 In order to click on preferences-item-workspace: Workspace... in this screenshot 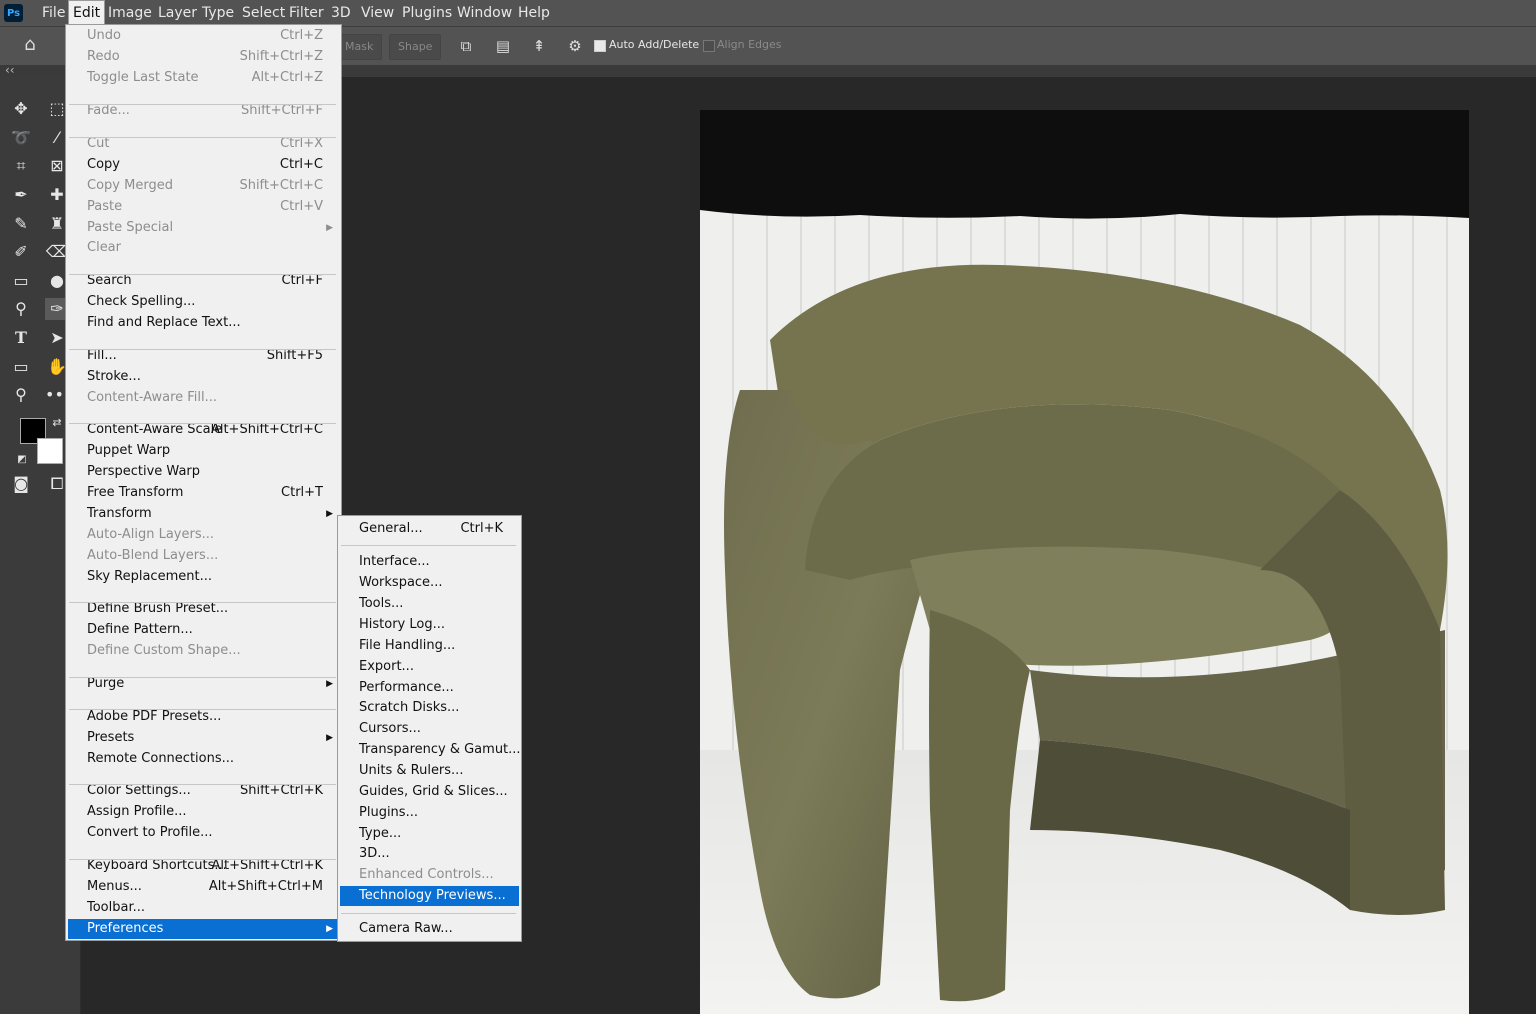, I will do `click(429, 583)`.